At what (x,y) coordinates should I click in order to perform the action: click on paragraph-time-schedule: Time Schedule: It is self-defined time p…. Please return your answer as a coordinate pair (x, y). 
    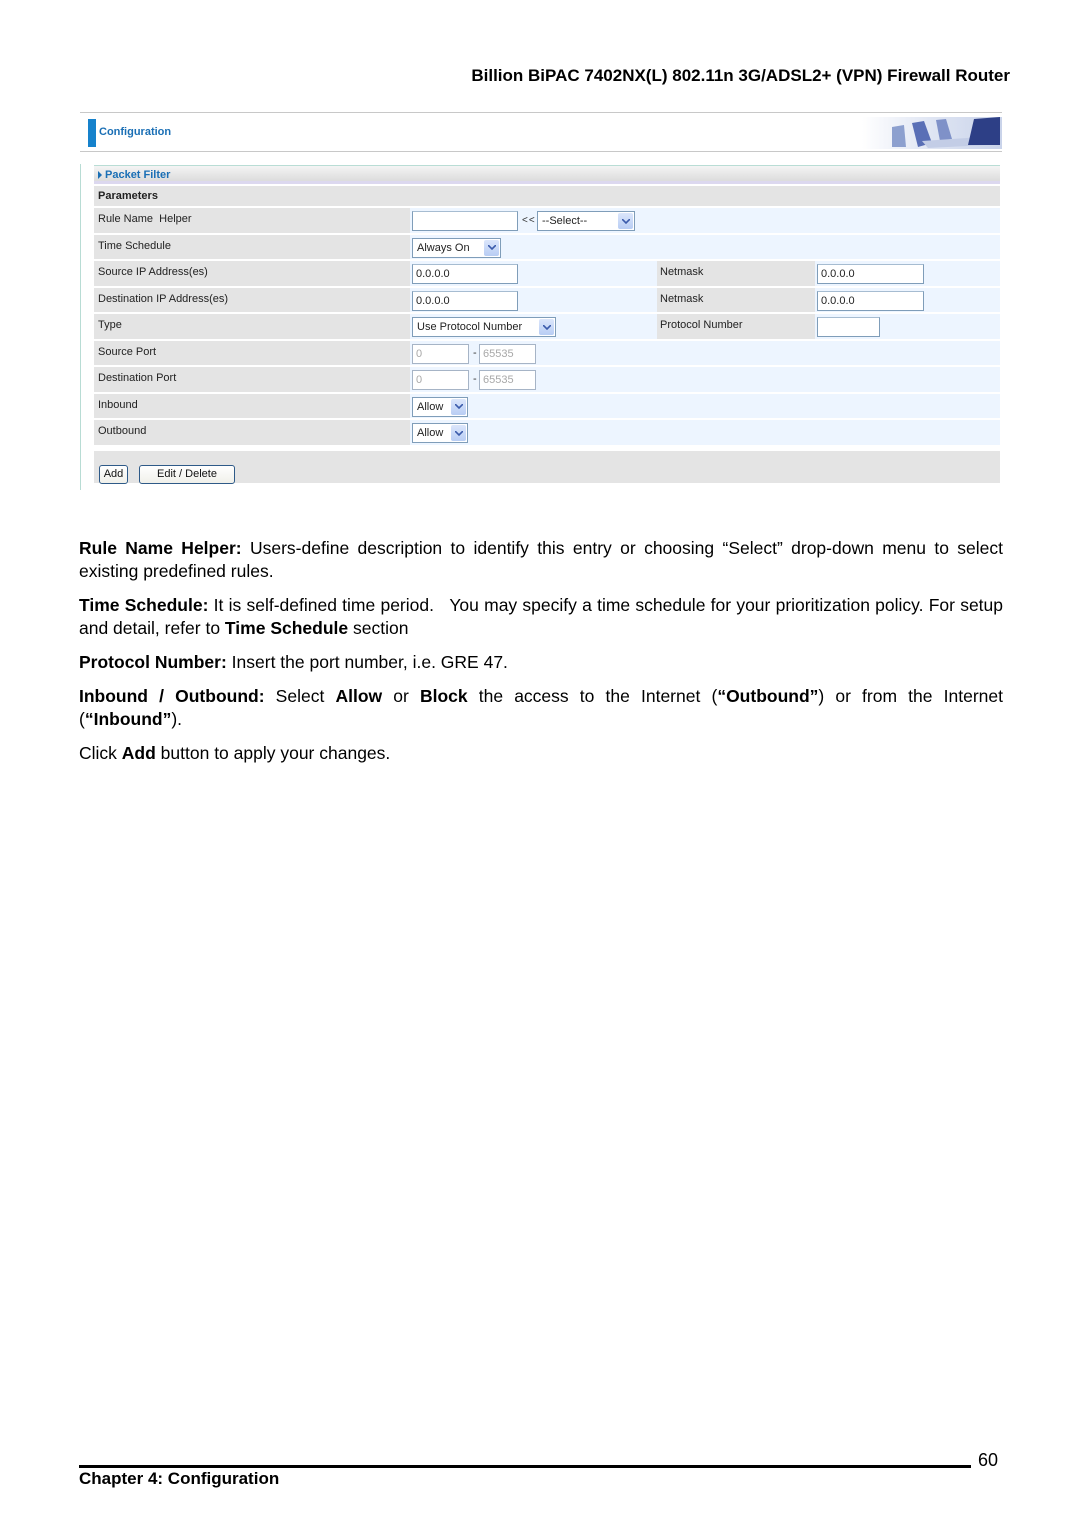
    Looking at the image, I should click on (541, 617).